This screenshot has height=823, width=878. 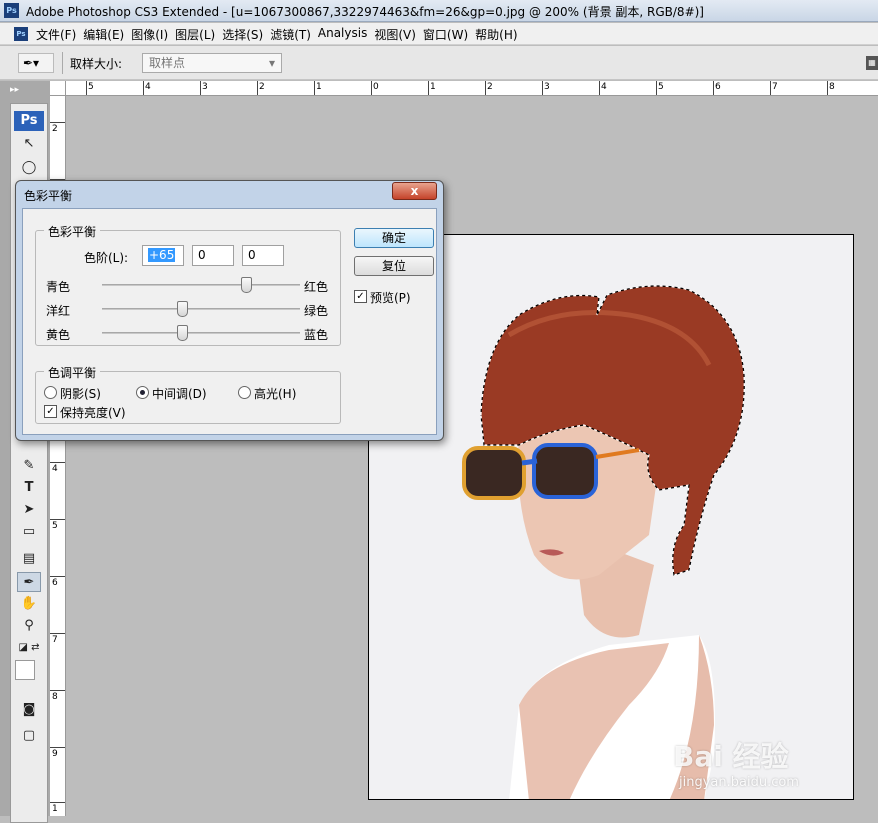 What do you see at coordinates (167, 63) in the screenshot?
I see `sample-size-value: 取样点` at bounding box center [167, 63].